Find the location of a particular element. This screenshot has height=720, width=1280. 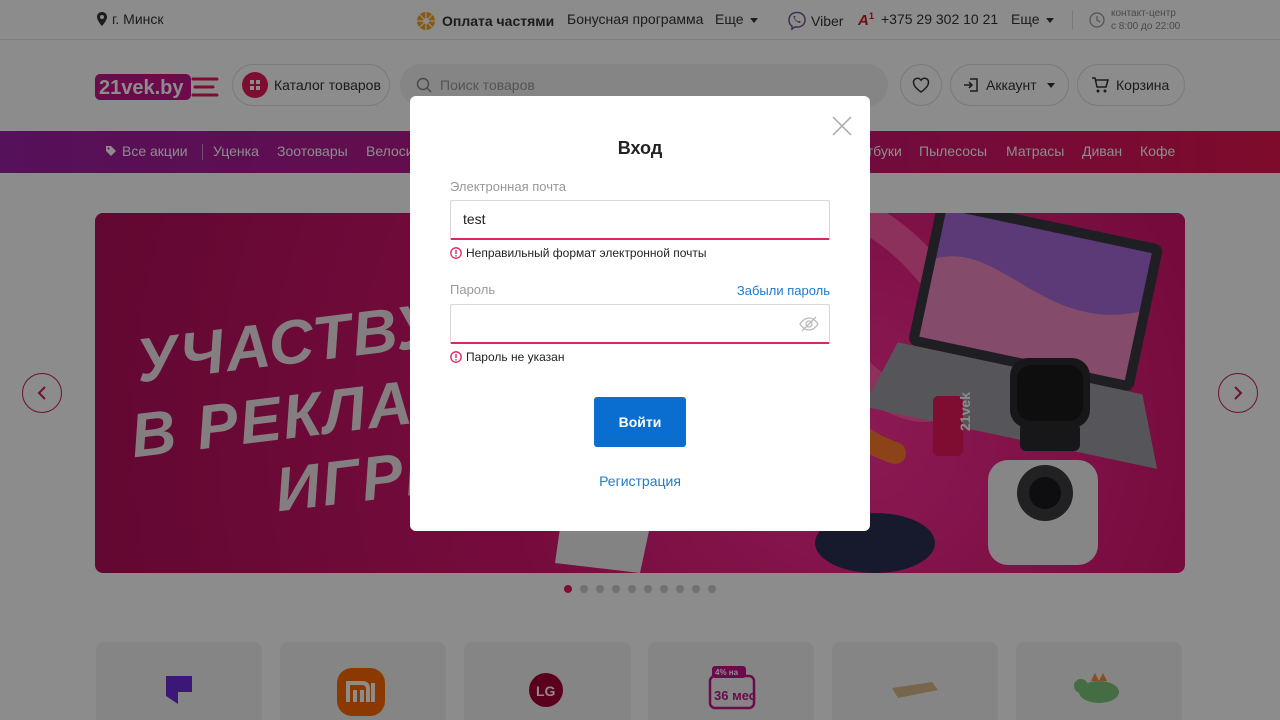

password-field-wrapper is located at coordinates (640, 324).